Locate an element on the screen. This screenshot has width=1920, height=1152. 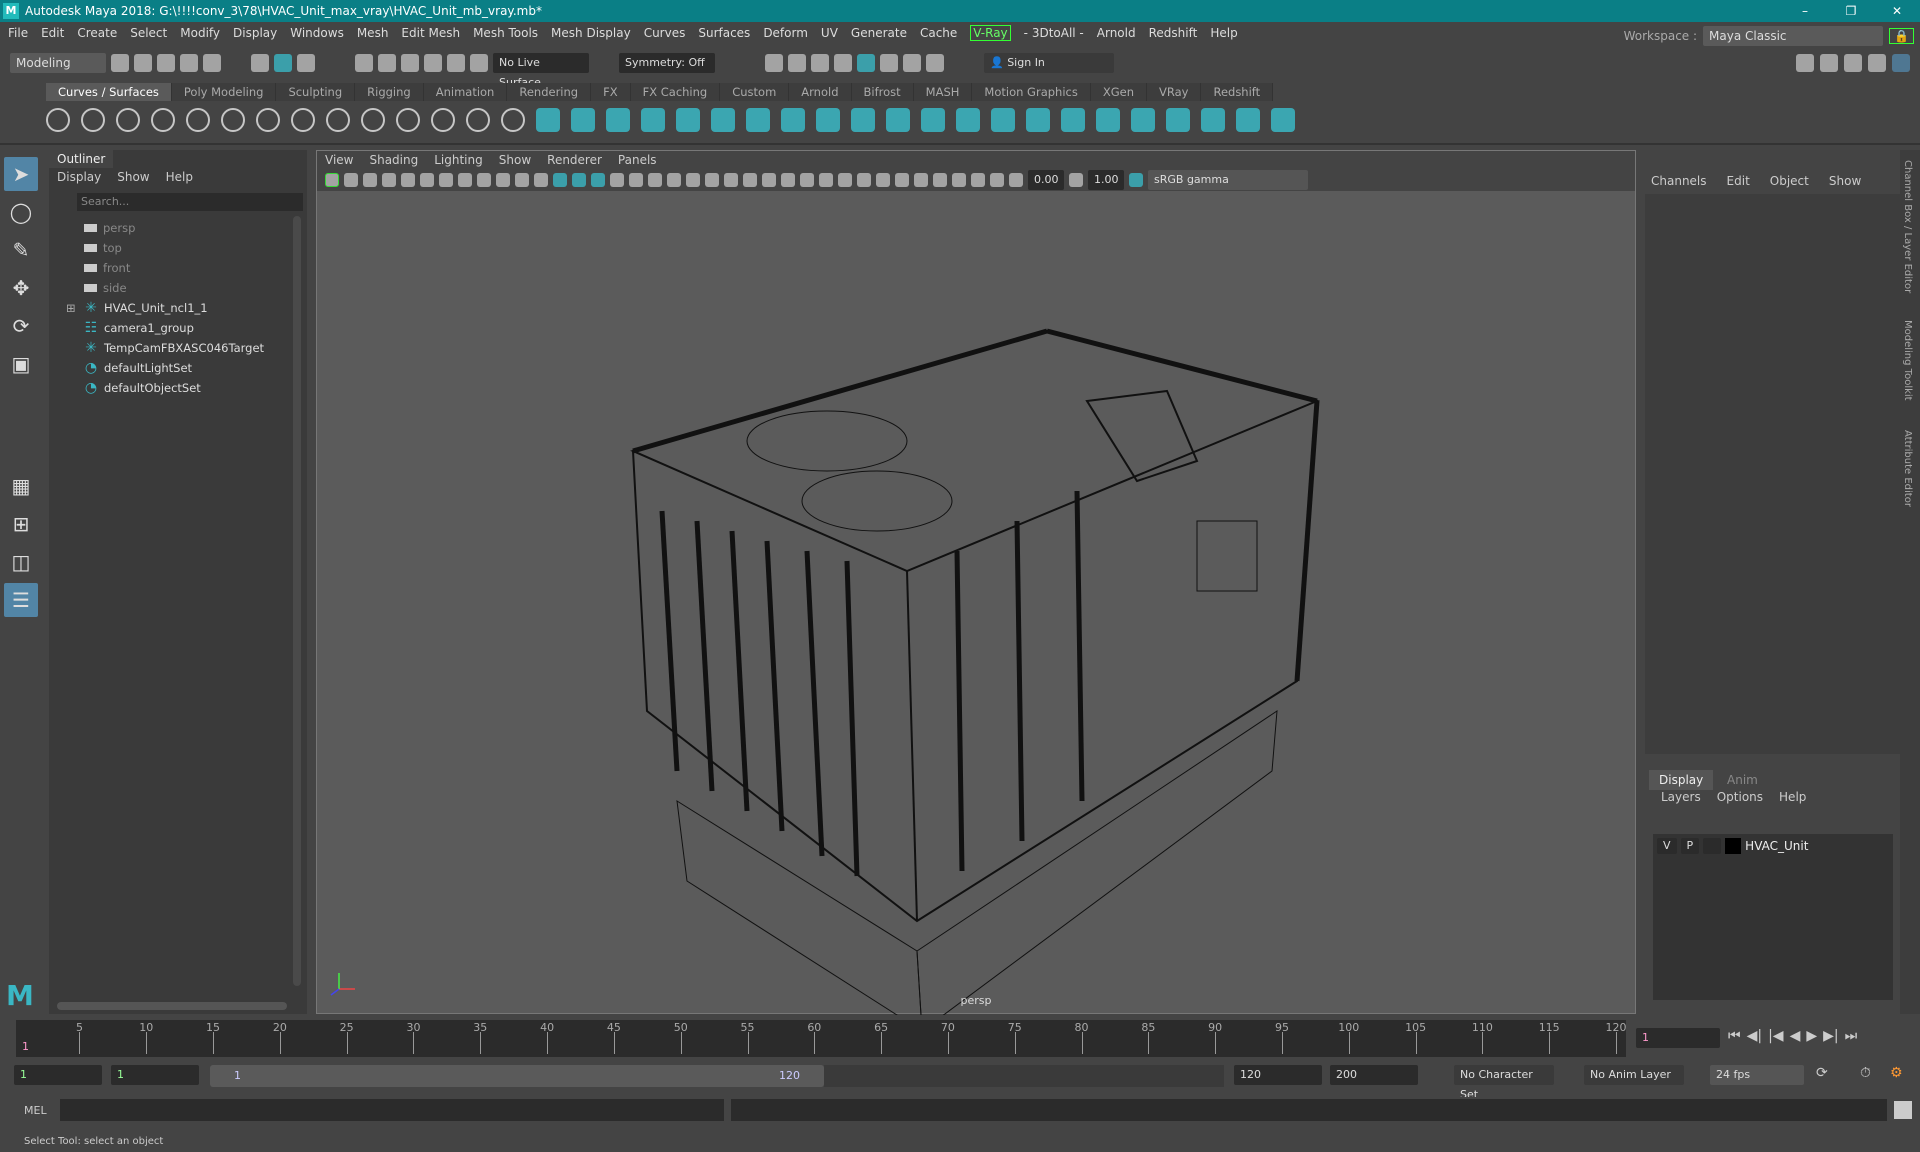
modeling-toolkit-icon is located at coordinates (1805, 63).